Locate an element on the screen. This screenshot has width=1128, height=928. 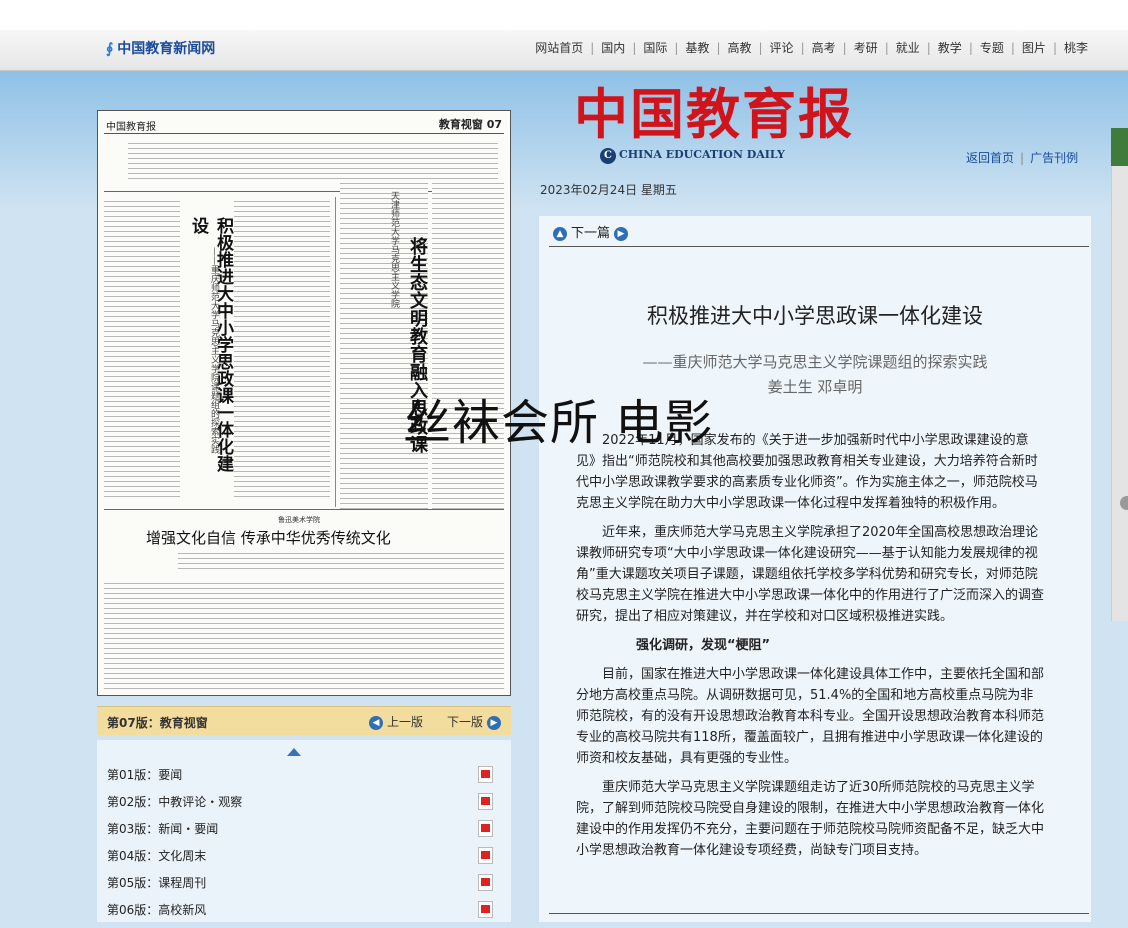
page-list-item: 第03版：新闻・要闻 is located at coordinates (305, 833).